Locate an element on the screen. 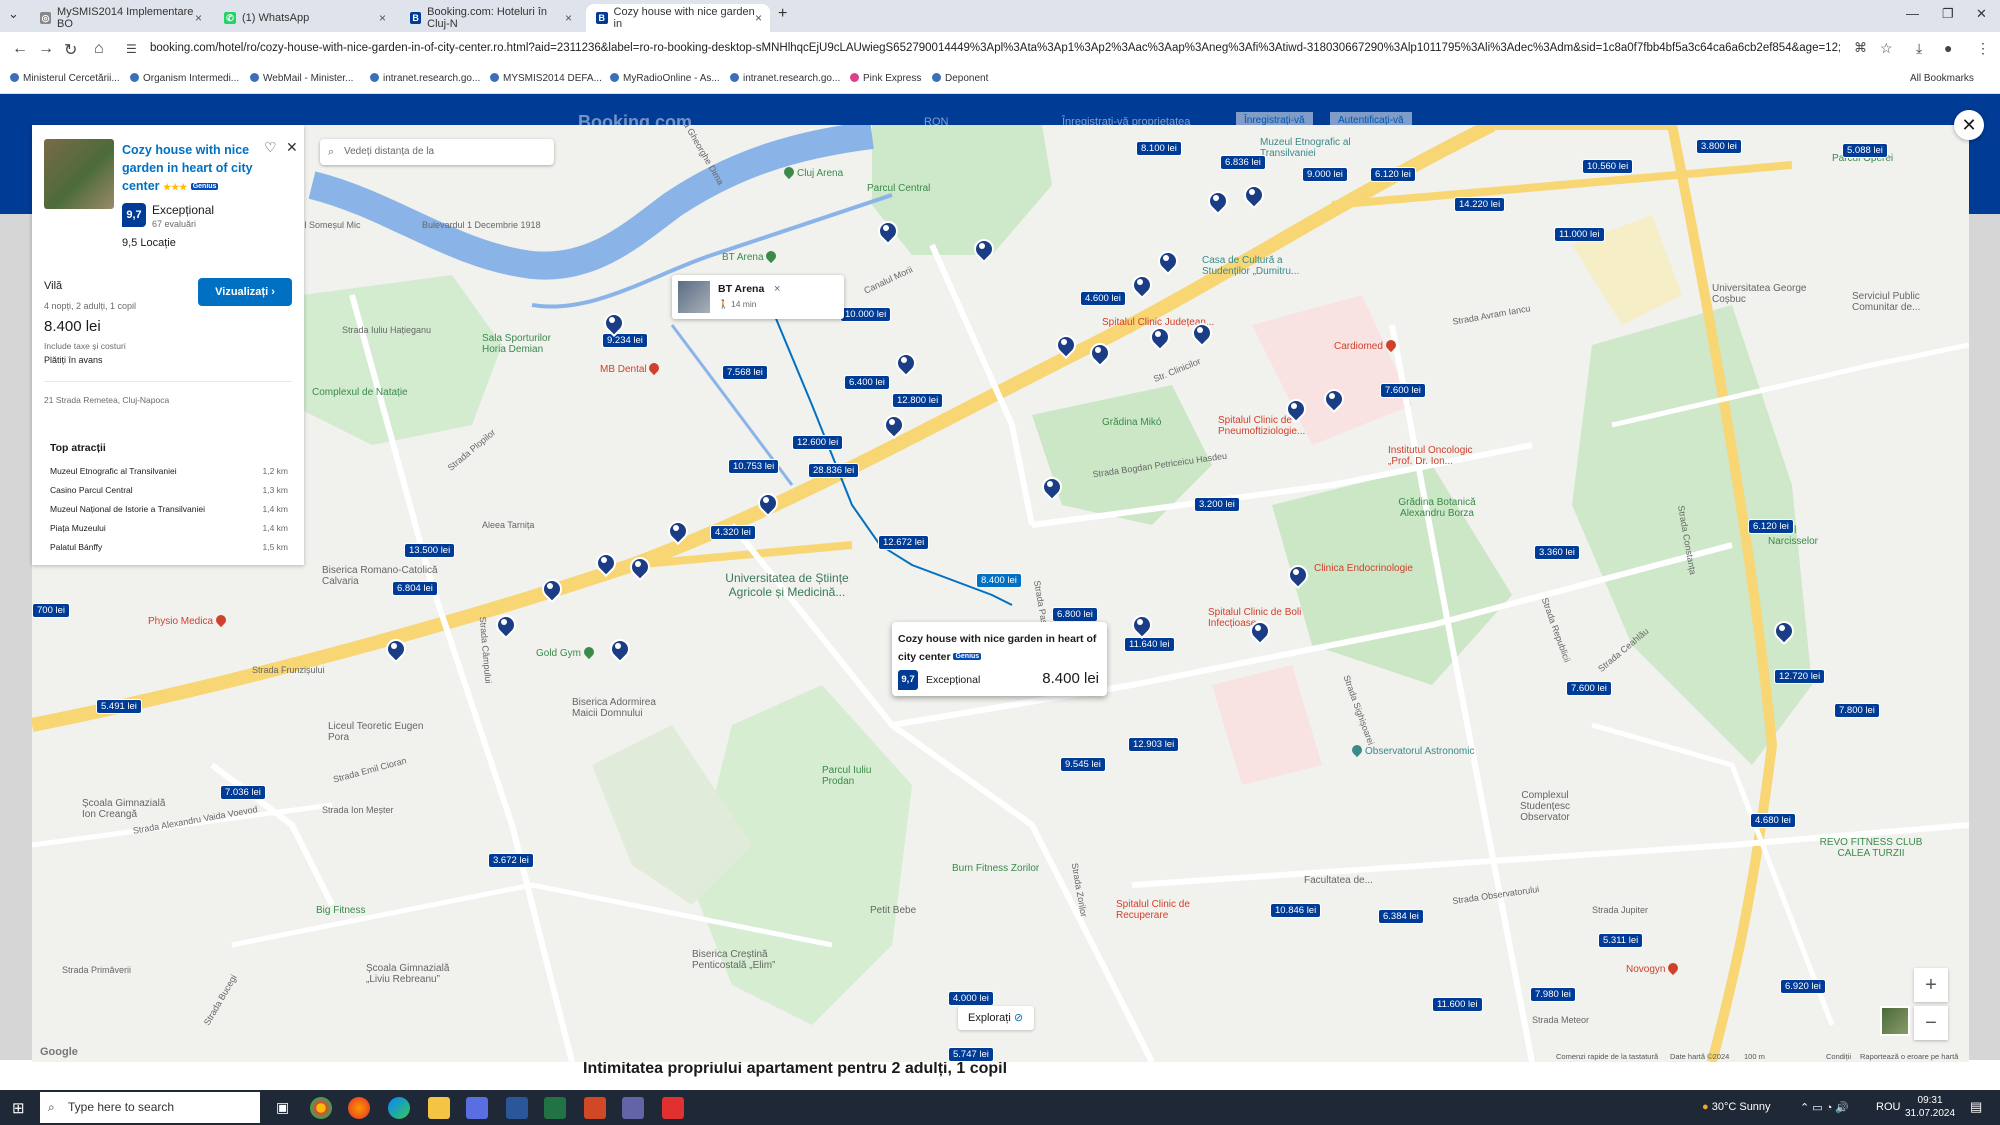 Image resolution: width=2000 pixels, height=1125 pixels. price-marker: 4.680 lei is located at coordinates (1773, 820).